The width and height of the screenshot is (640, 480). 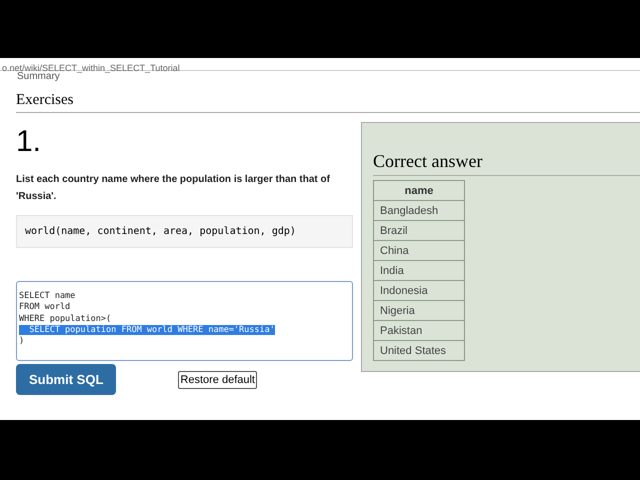 I want to click on table-cell: India, so click(x=419, y=270).